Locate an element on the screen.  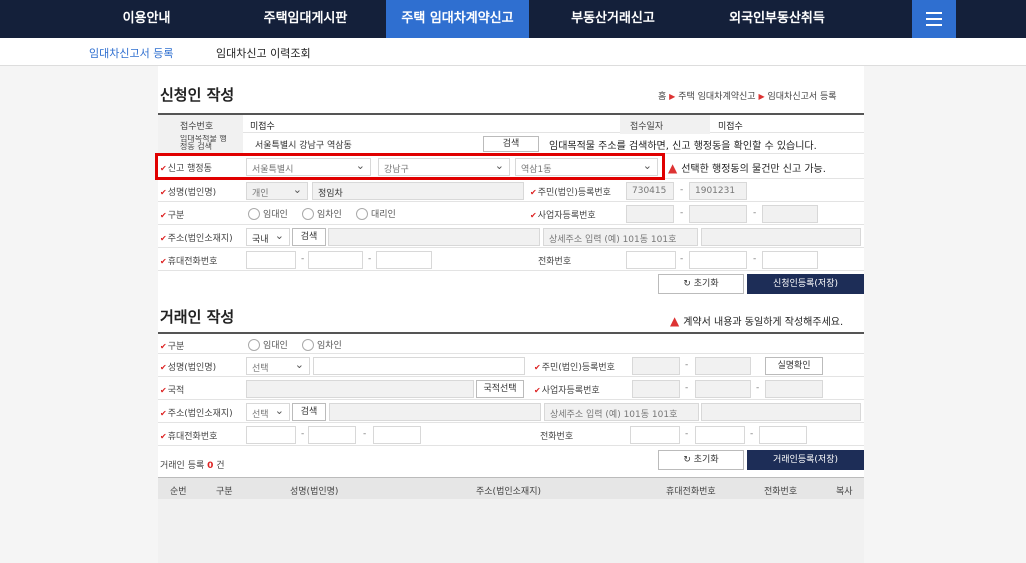
phone-label: 전화번호 is located at coordinates (555, 262).